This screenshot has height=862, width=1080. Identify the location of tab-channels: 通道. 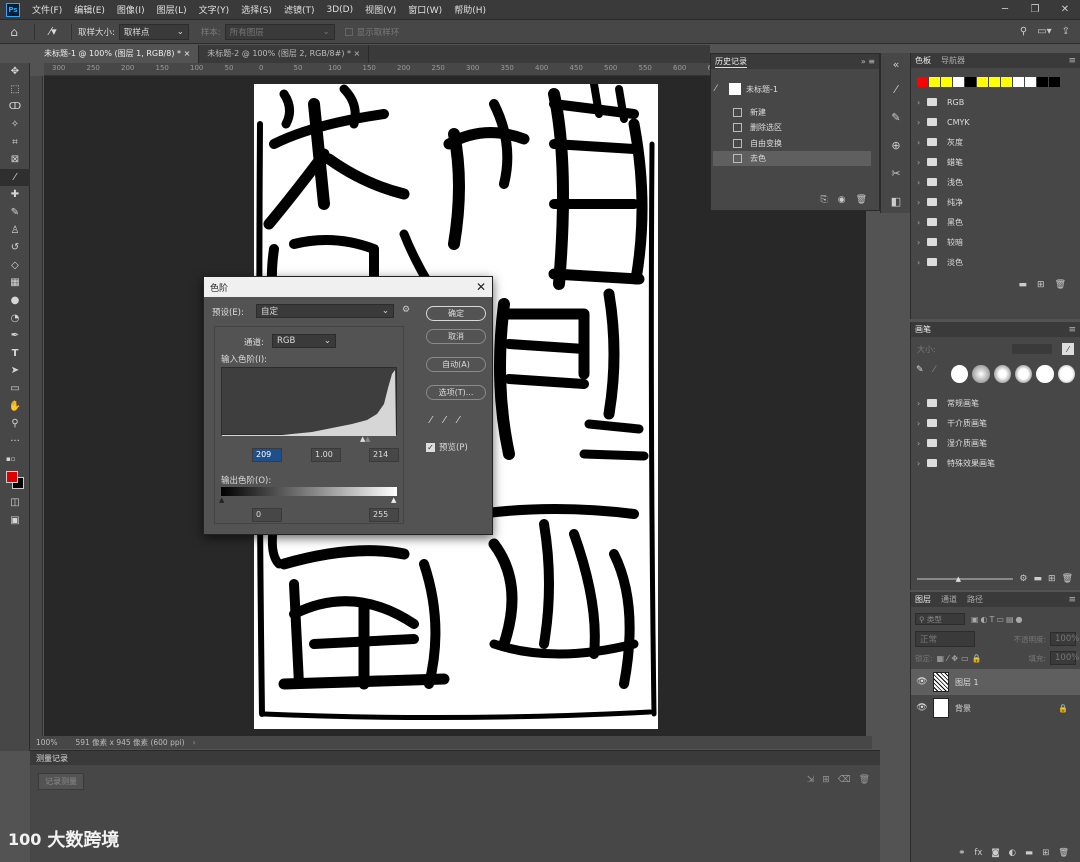
(949, 599).